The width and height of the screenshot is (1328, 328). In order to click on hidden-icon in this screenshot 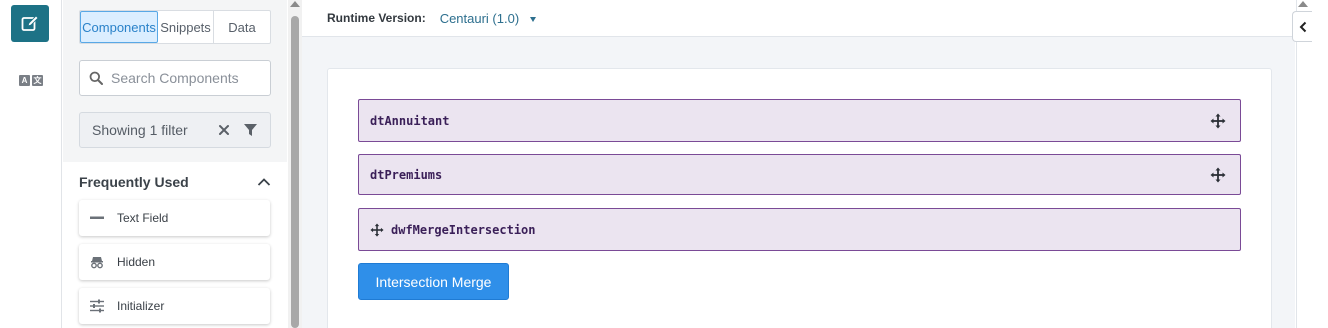, I will do `click(97, 262)`.